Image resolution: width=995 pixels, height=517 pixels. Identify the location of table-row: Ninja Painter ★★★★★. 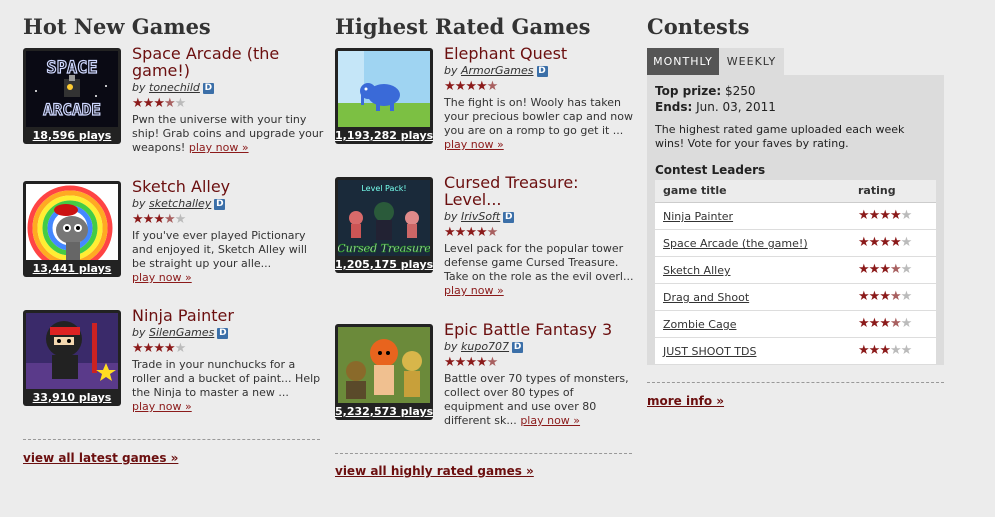
(795, 216).